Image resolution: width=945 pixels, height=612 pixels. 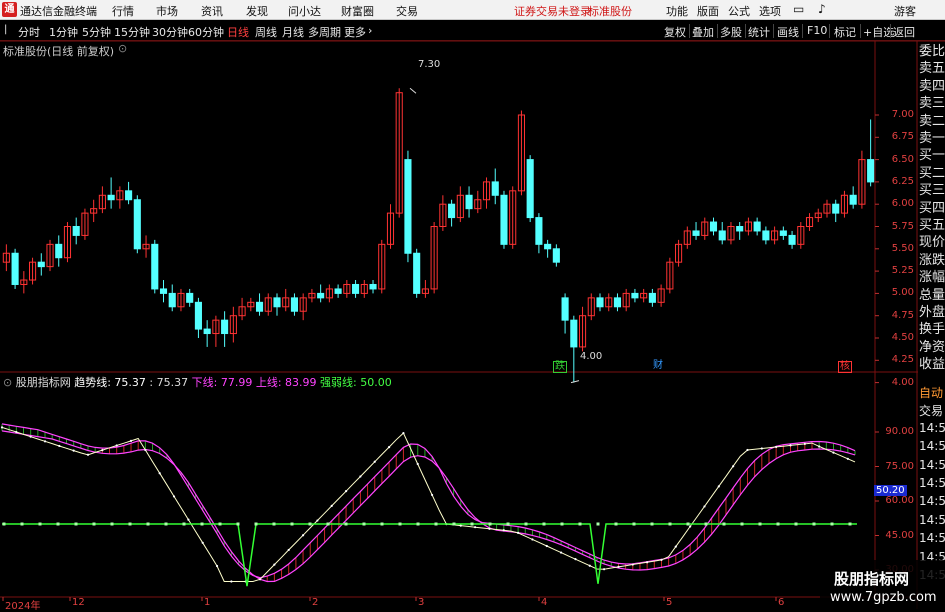 What do you see at coordinates (899, 500) in the screenshot?
I see `indicator-tick: 60.00` at bounding box center [899, 500].